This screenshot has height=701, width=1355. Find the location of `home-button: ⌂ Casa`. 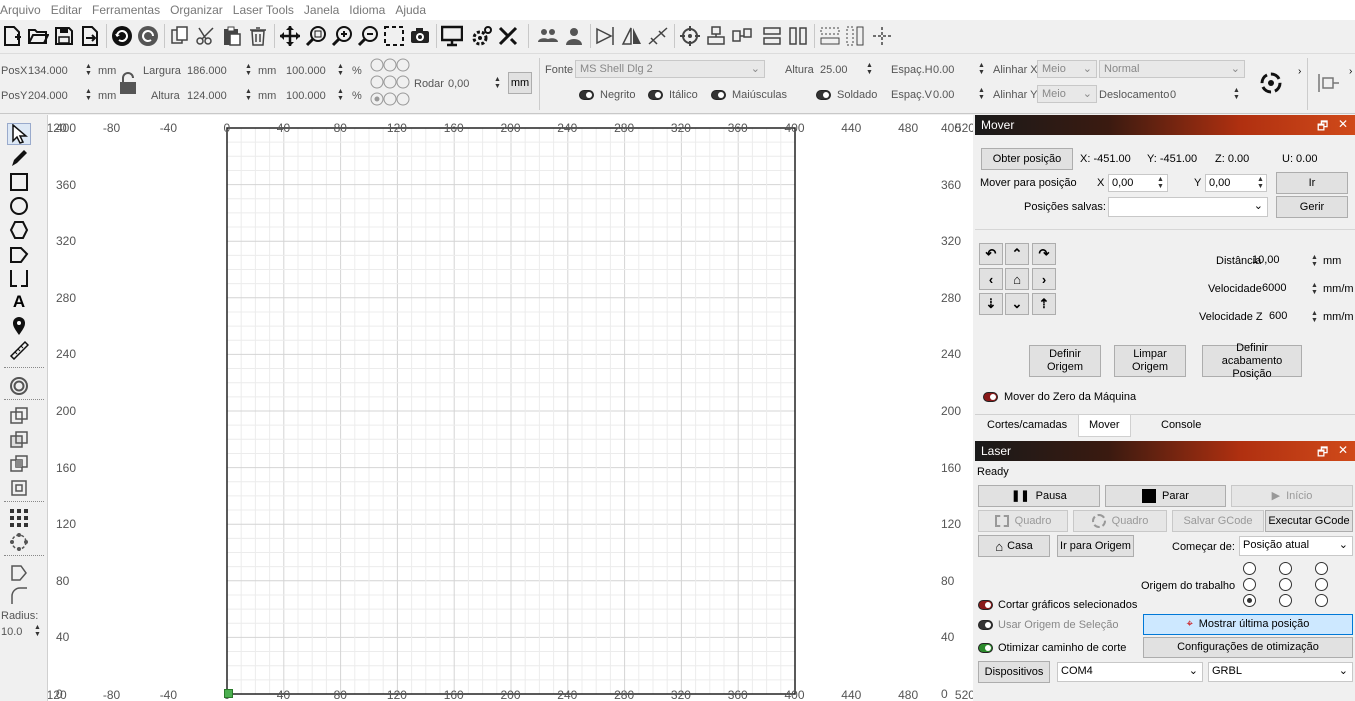

home-button: ⌂ Casa is located at coordinates (1014, 546).